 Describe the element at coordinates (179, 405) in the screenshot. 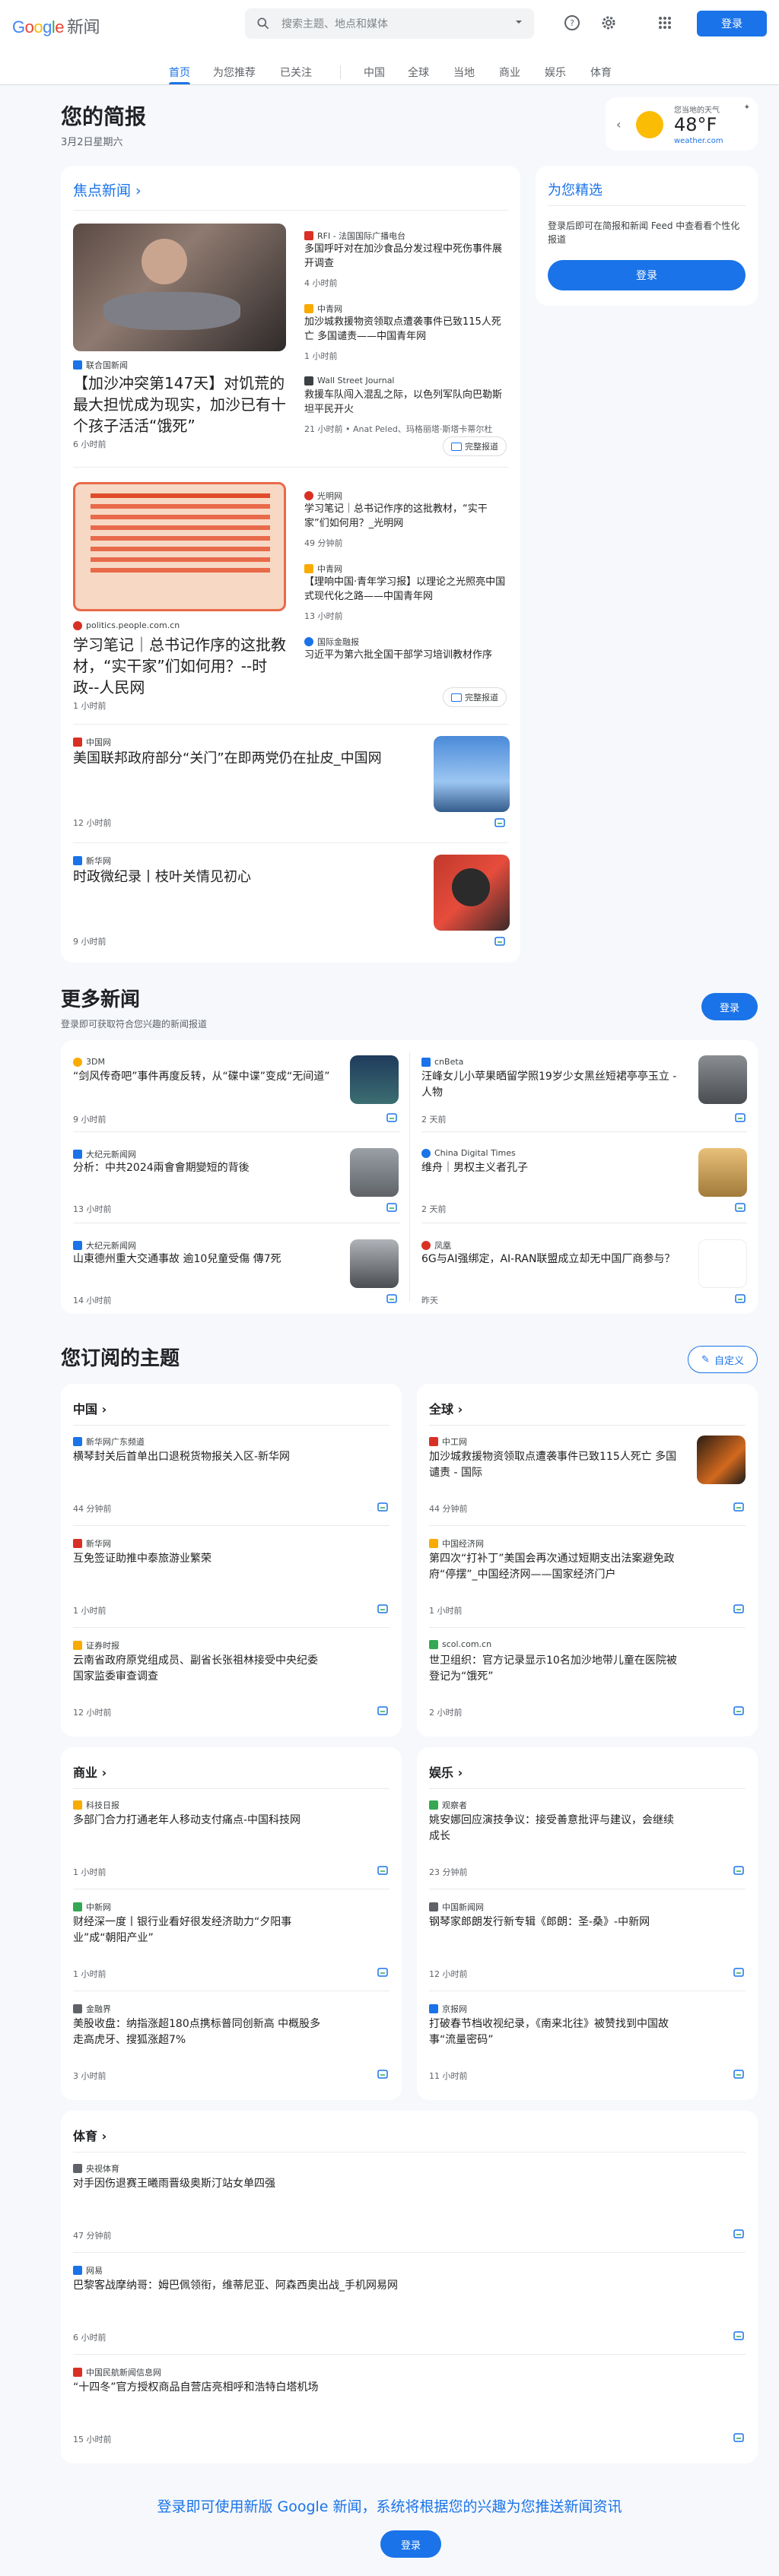

I see `story-headline: 【加沙冲突第147天】对饥荒的最大担忧成为现实，加沙已有十个孩子活活“饿死”` at that location.